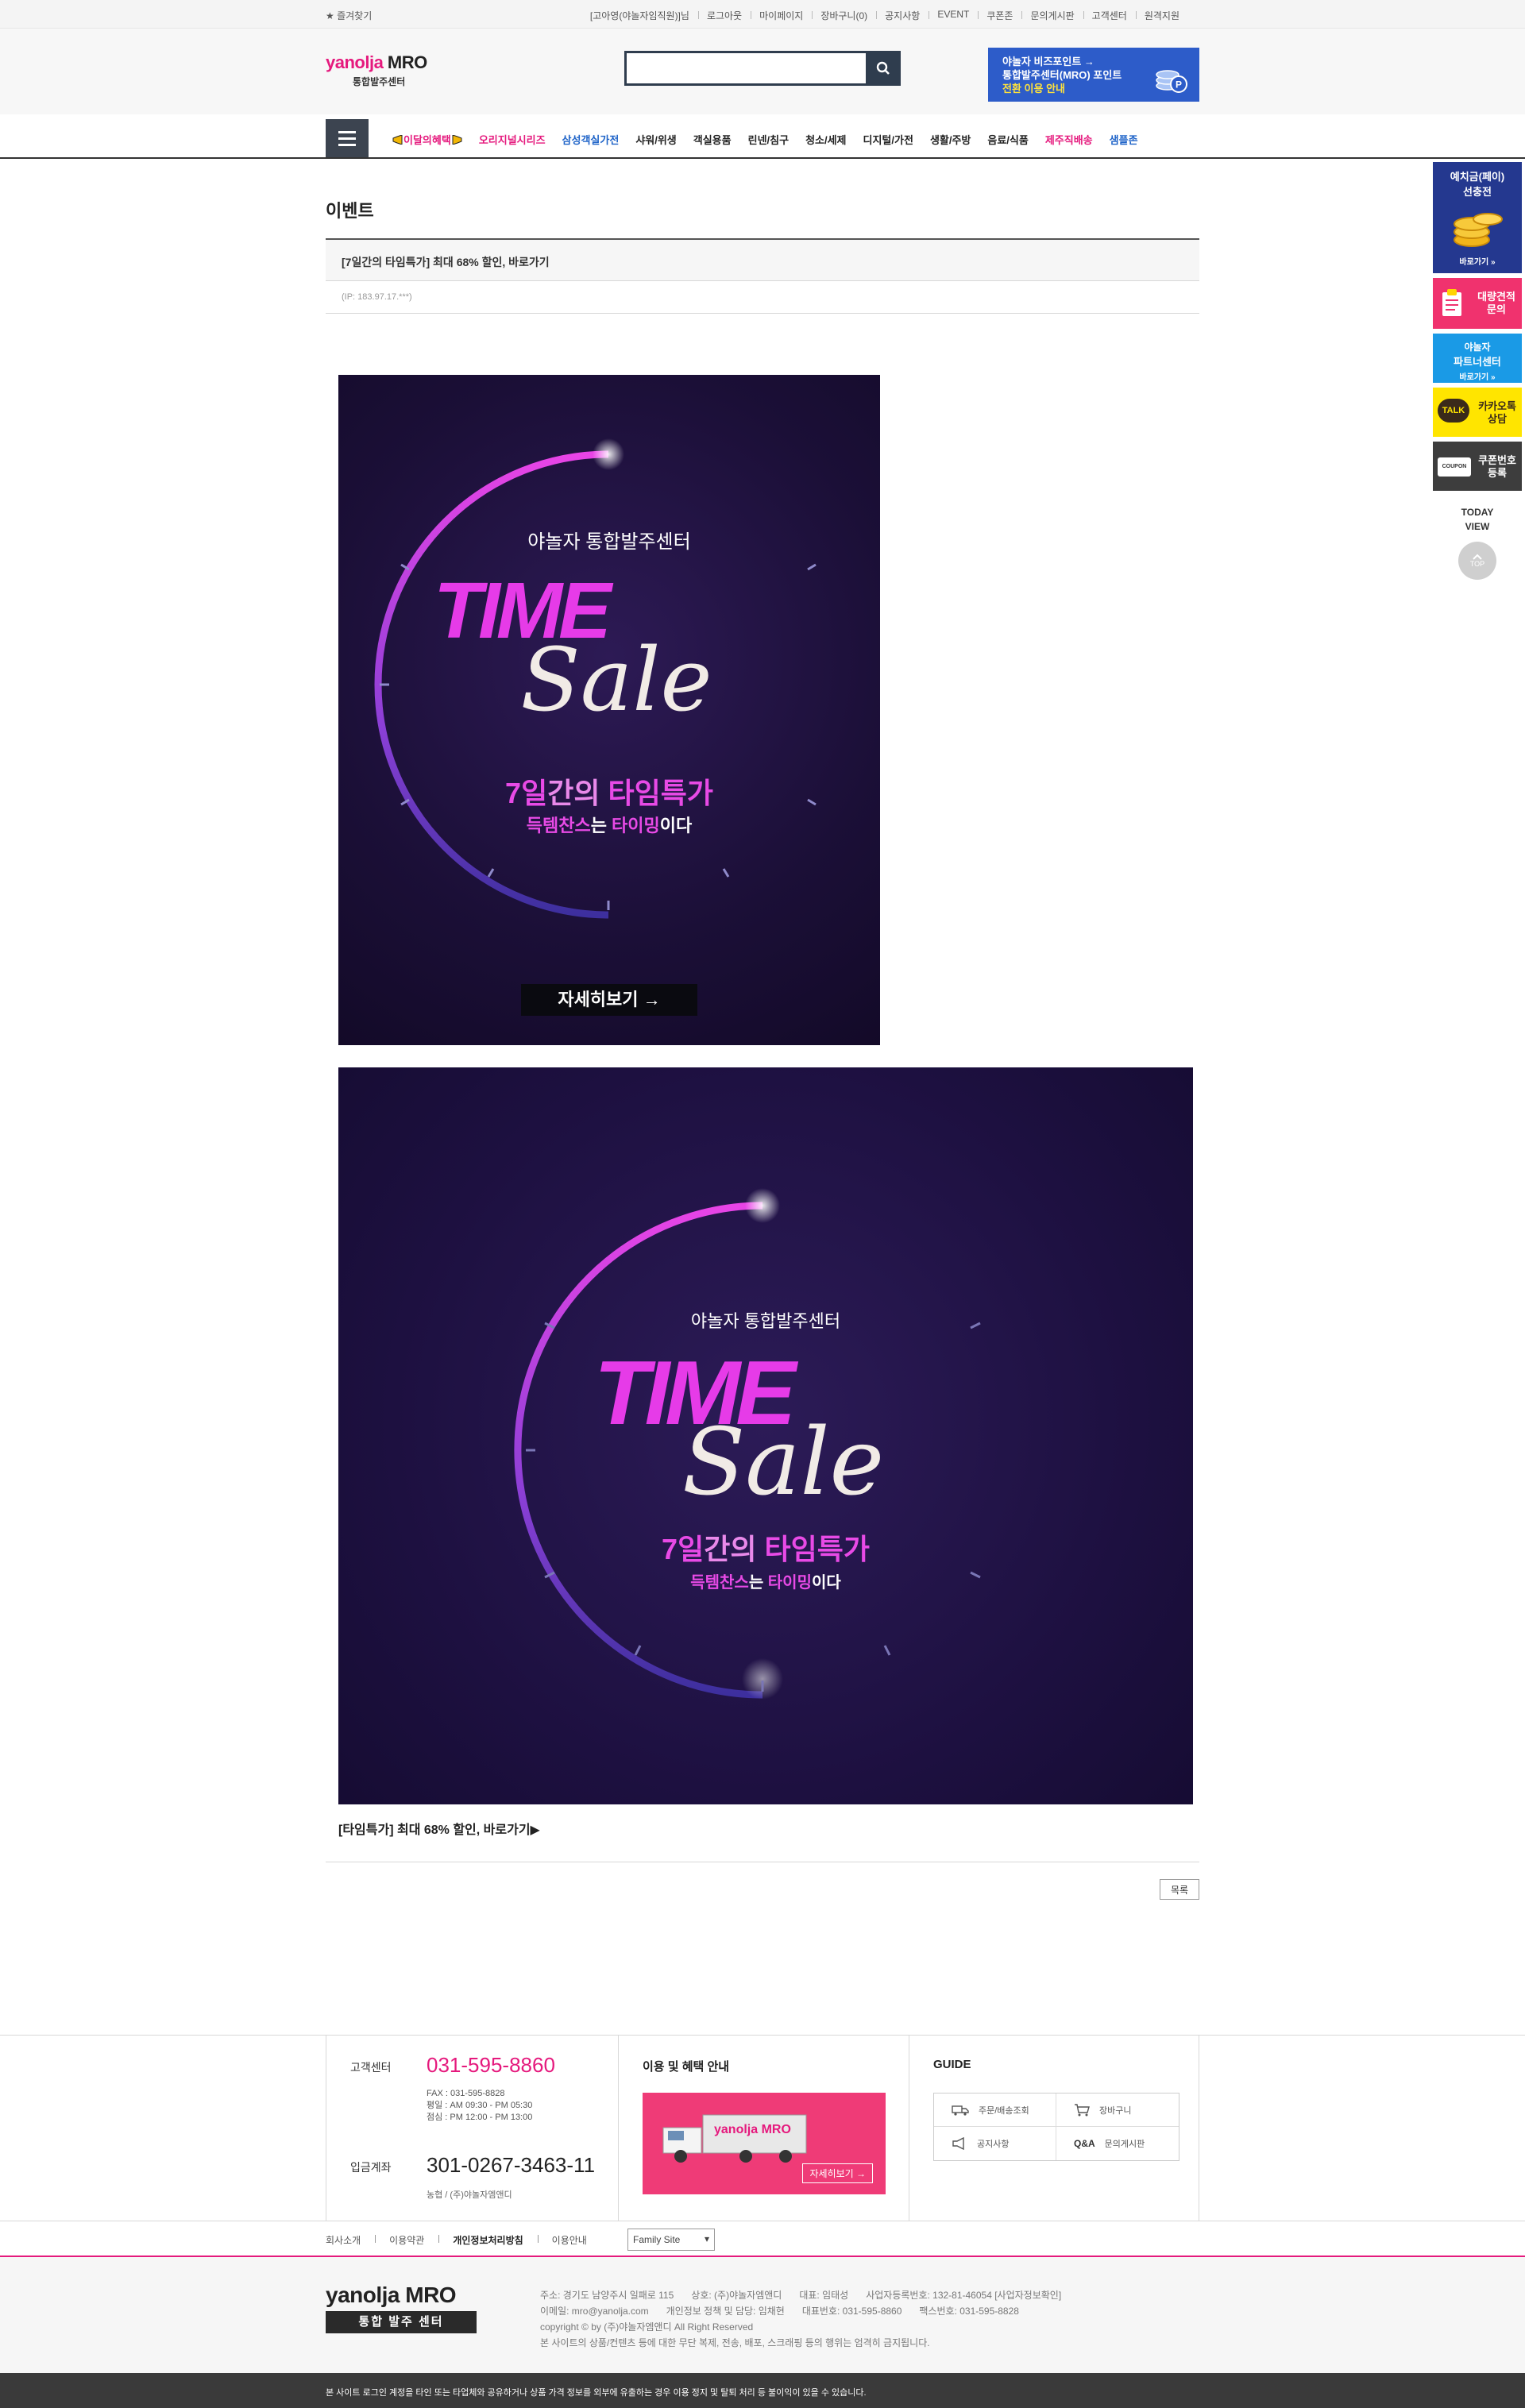 This screenshot has height=2408, width=1525. I want to click on event-link: EVENT, so click(954, 15).